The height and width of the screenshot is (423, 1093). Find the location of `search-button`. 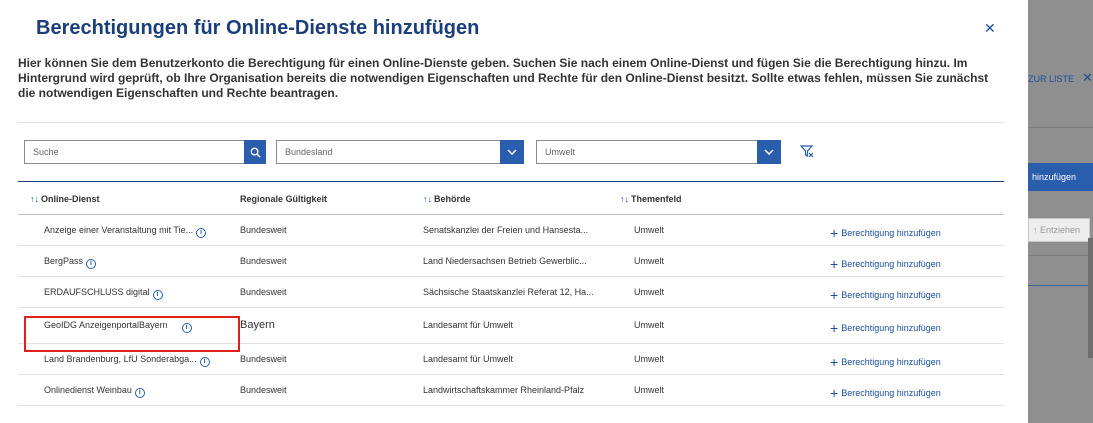

search-button is located at coordinates (255, 152).